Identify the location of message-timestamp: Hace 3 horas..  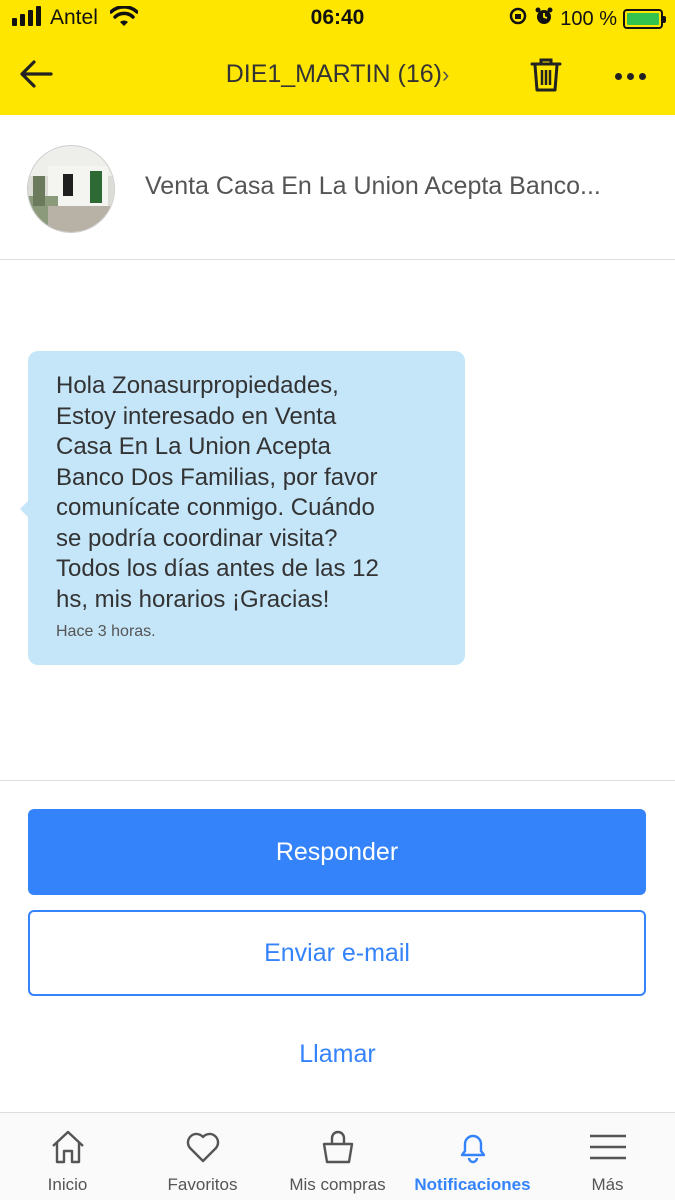
(106, 631).